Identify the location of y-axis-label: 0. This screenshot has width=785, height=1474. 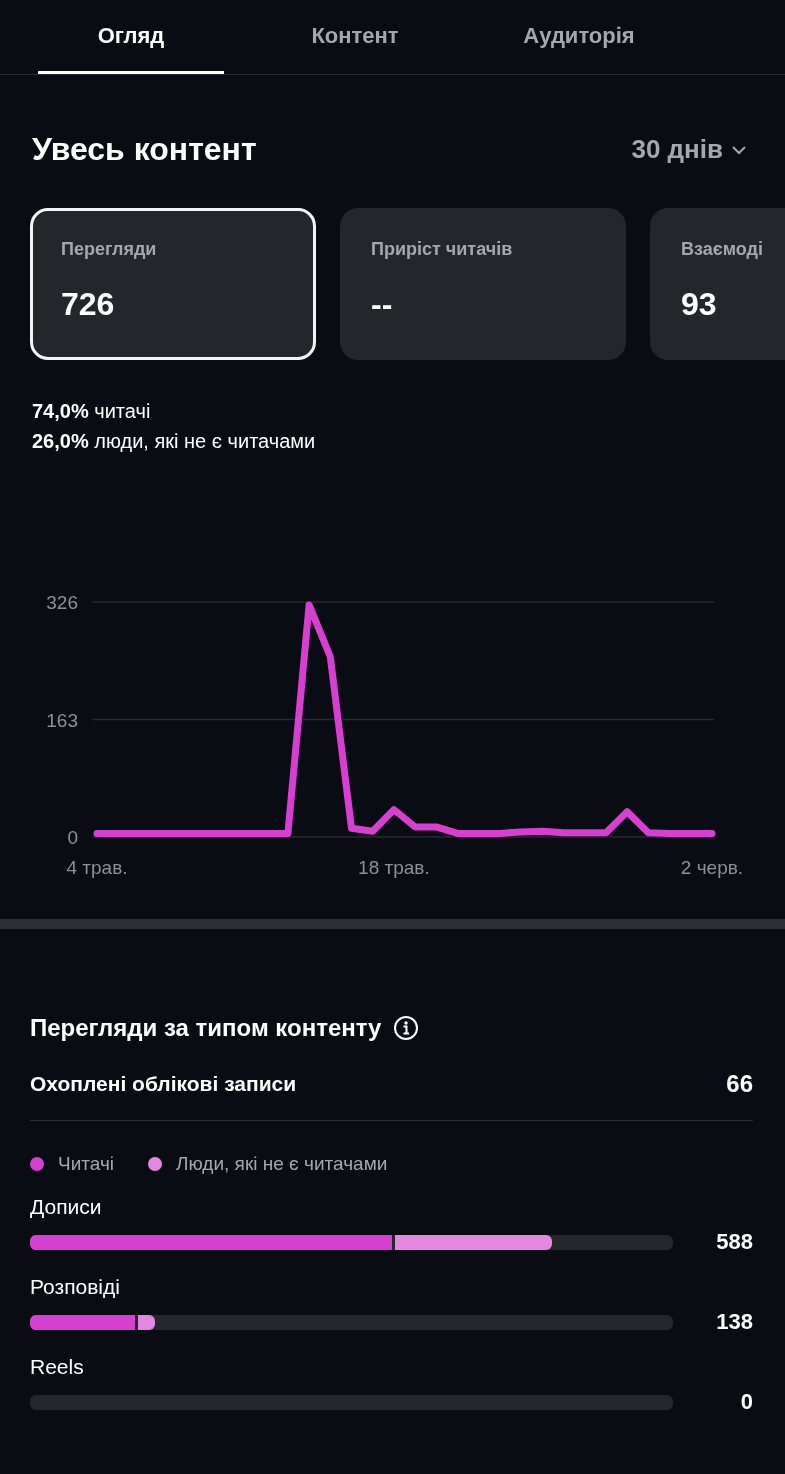
(72, 837).